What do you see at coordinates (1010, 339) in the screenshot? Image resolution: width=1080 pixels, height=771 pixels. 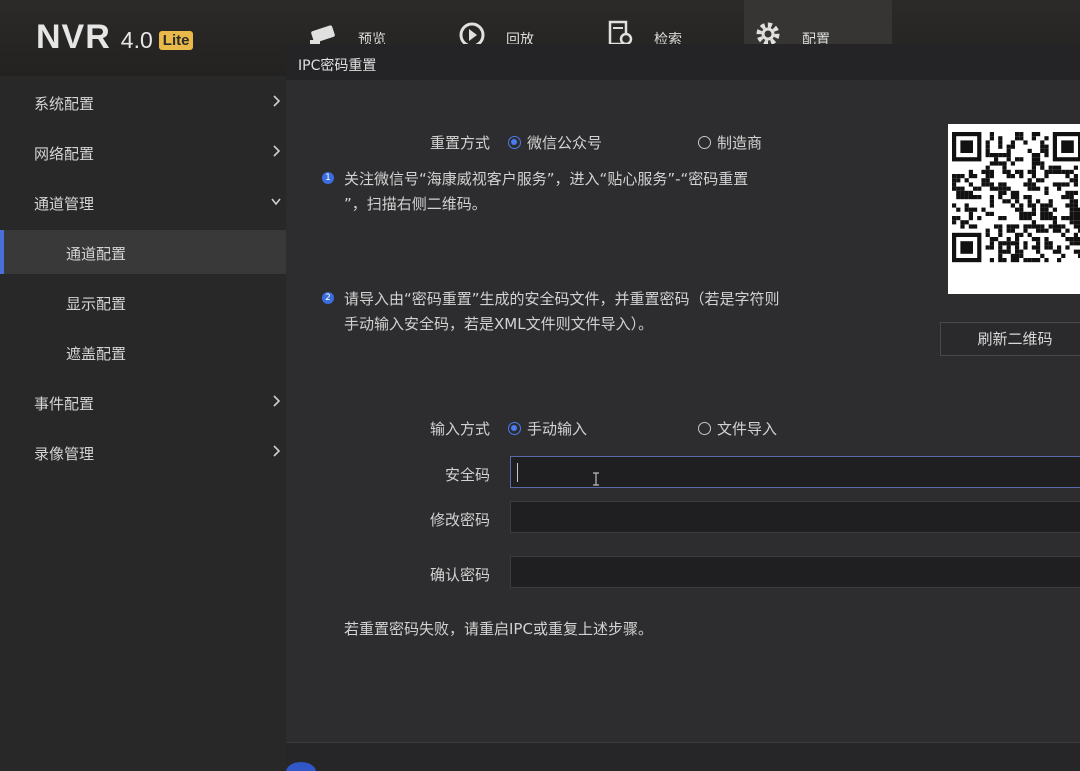 I see `refresh-qr-button: 刷新二维码` at bounding box center [1010, 339].